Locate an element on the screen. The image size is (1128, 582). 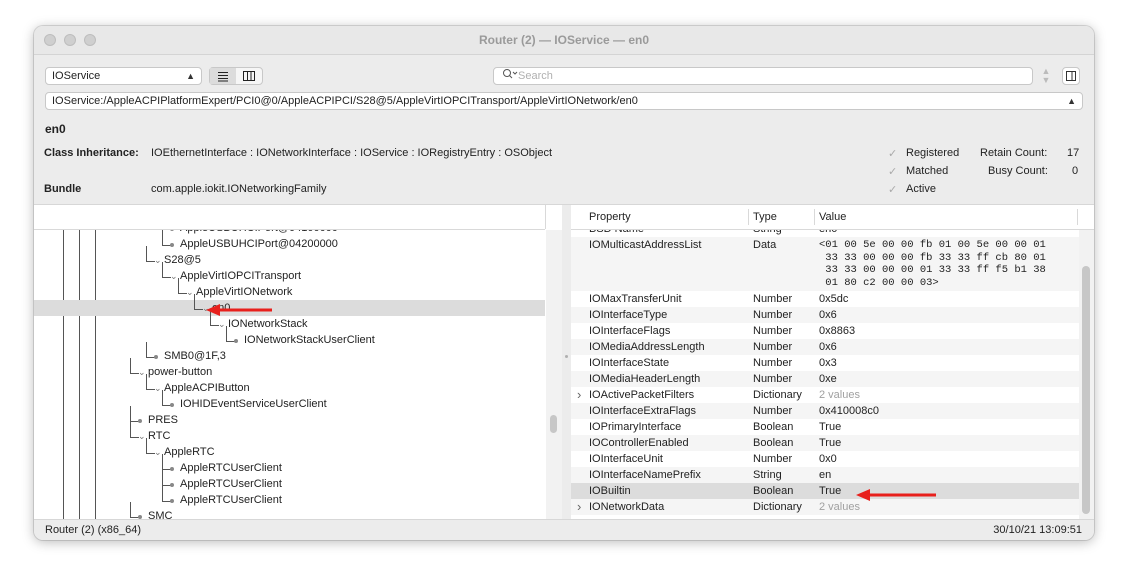
property-row: IOInterfaceState Number 0x3 is located at coordinates (825, 363).